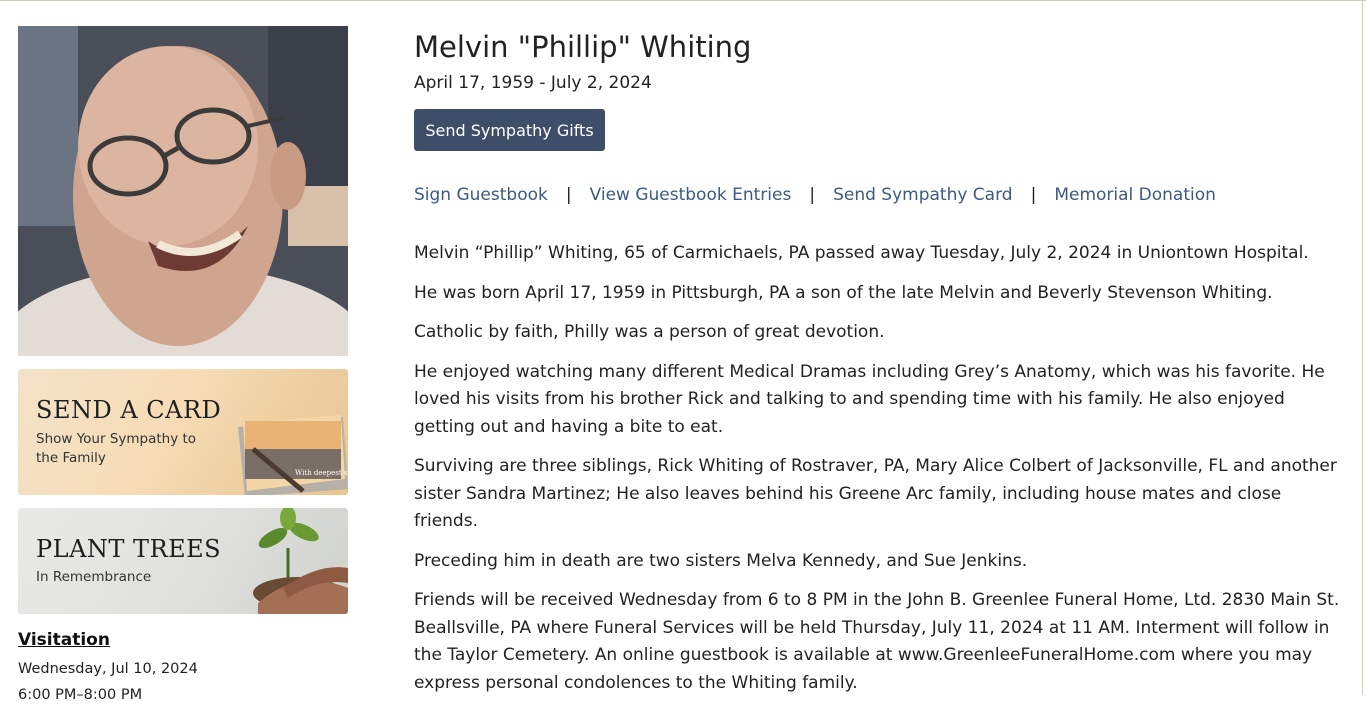  I want to click on plant-trees-promo: PLANT TREES In Remembrance, so click(183, 561).